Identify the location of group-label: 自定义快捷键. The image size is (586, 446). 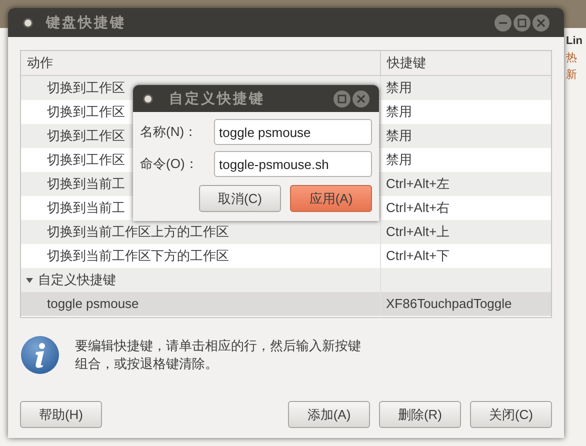
(77, 280).